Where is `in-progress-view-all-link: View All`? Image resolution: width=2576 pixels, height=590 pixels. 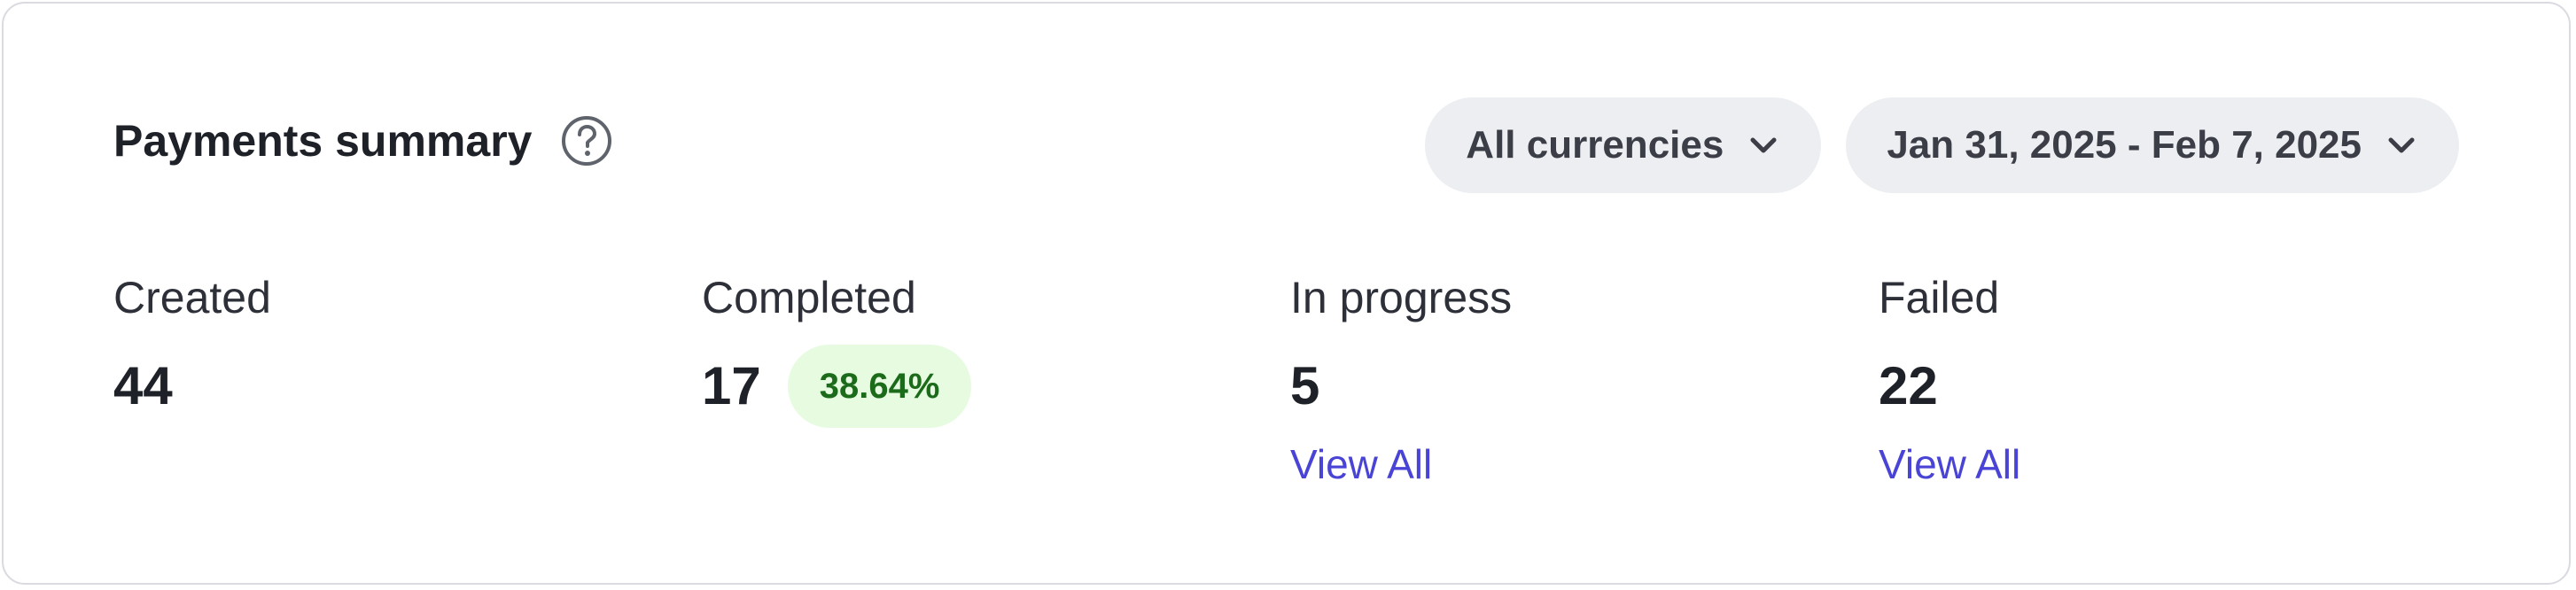
in-progress-view-all-link: View All is located at coordinates (1401, 464).